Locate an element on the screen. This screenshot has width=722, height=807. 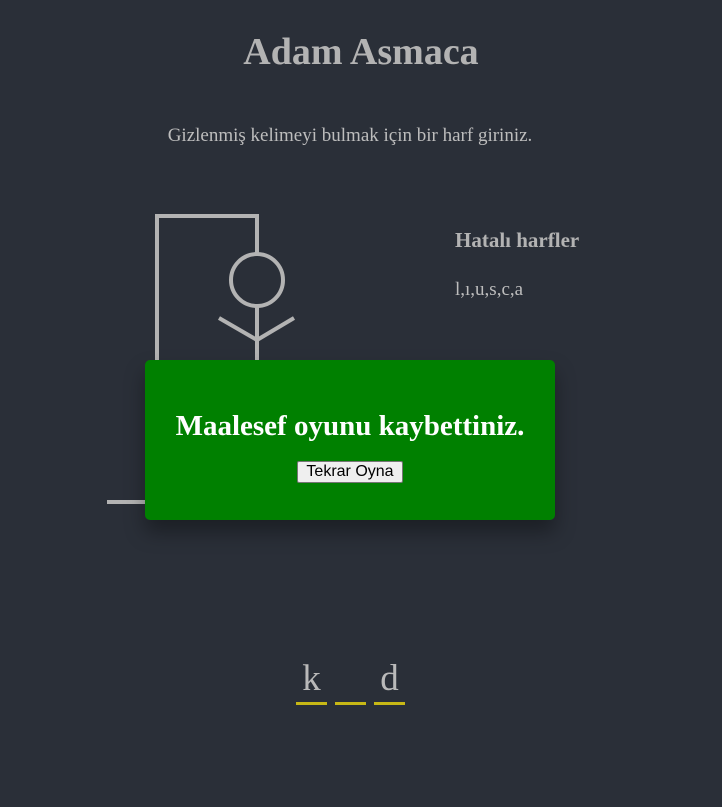
hangman-head is located at coordinates (257, 280).